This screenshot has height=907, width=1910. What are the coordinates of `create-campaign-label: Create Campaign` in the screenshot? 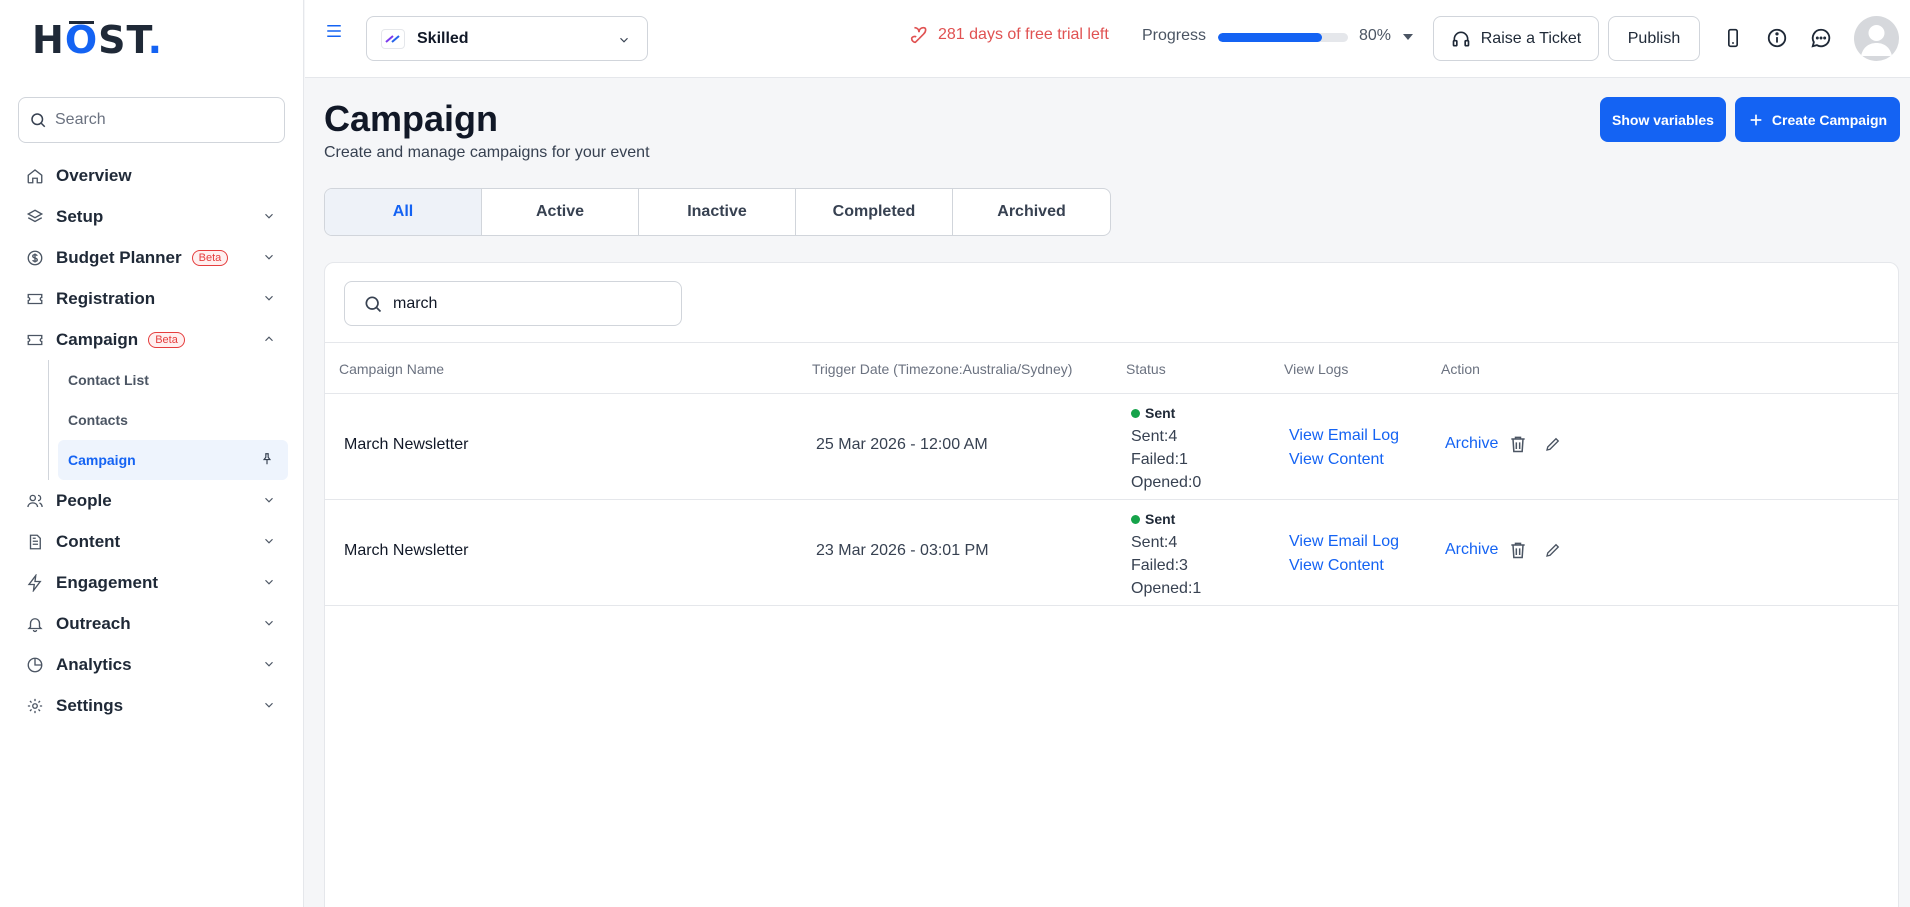 It's located at (1829, 119).